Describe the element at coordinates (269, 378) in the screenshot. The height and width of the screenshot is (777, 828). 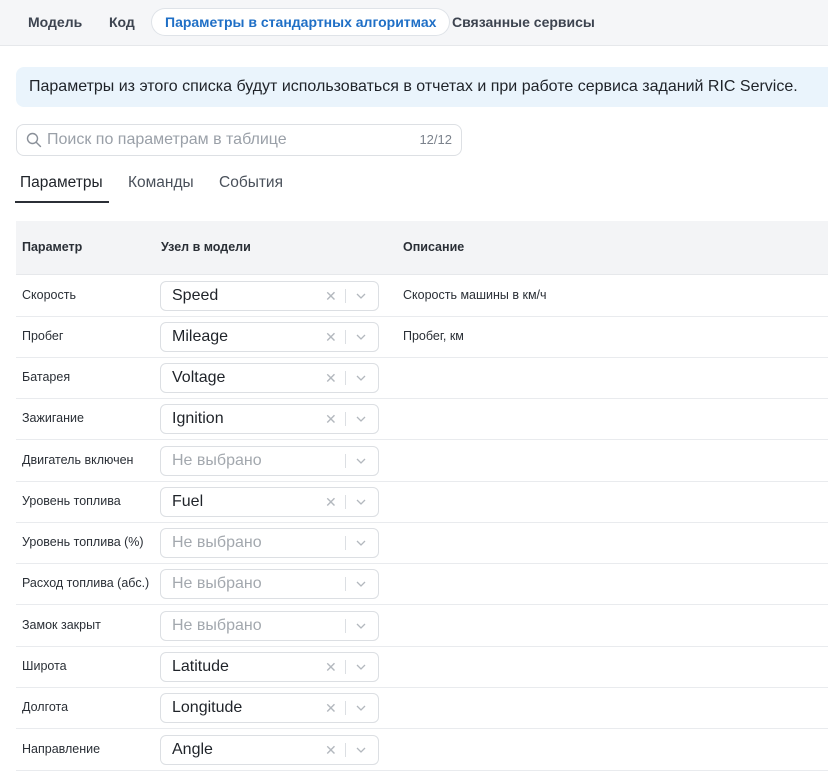
I see `node-select: Voltage ✕` at that location.